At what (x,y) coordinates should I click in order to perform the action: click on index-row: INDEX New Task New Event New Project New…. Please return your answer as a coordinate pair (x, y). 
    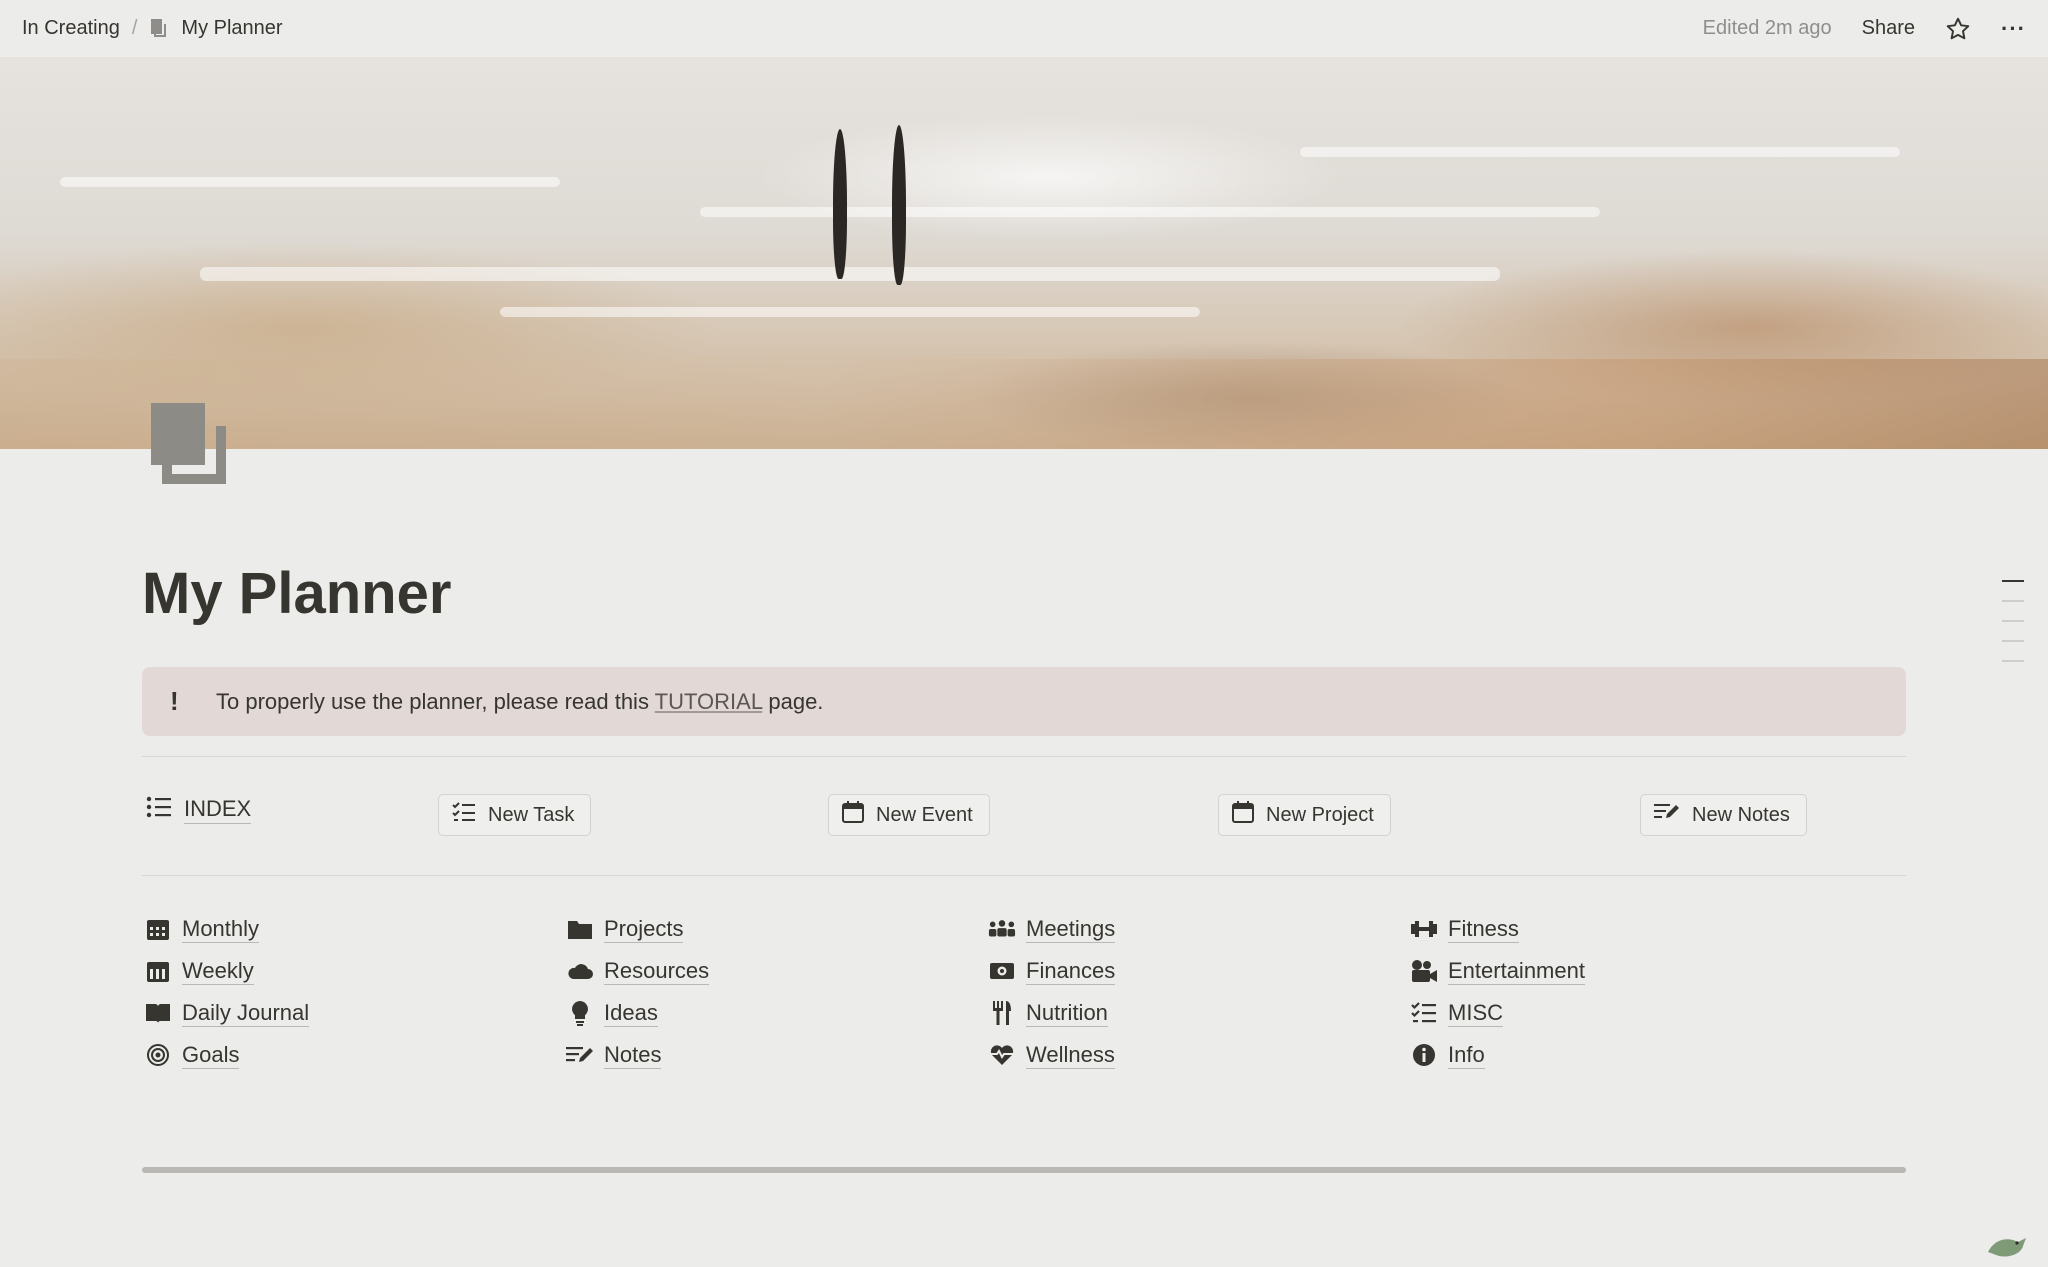
    Looking at the image, I should click on (1024, 817).